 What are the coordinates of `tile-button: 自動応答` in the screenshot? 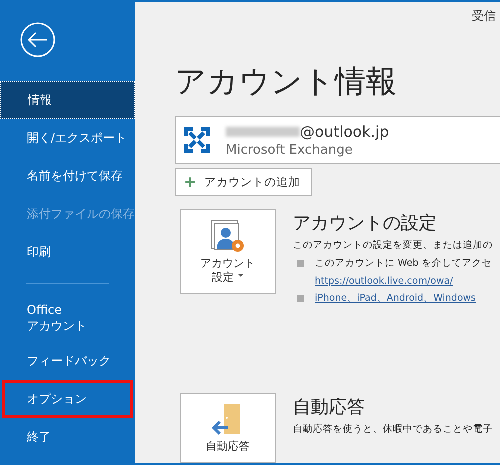 It's located at (228, 428).